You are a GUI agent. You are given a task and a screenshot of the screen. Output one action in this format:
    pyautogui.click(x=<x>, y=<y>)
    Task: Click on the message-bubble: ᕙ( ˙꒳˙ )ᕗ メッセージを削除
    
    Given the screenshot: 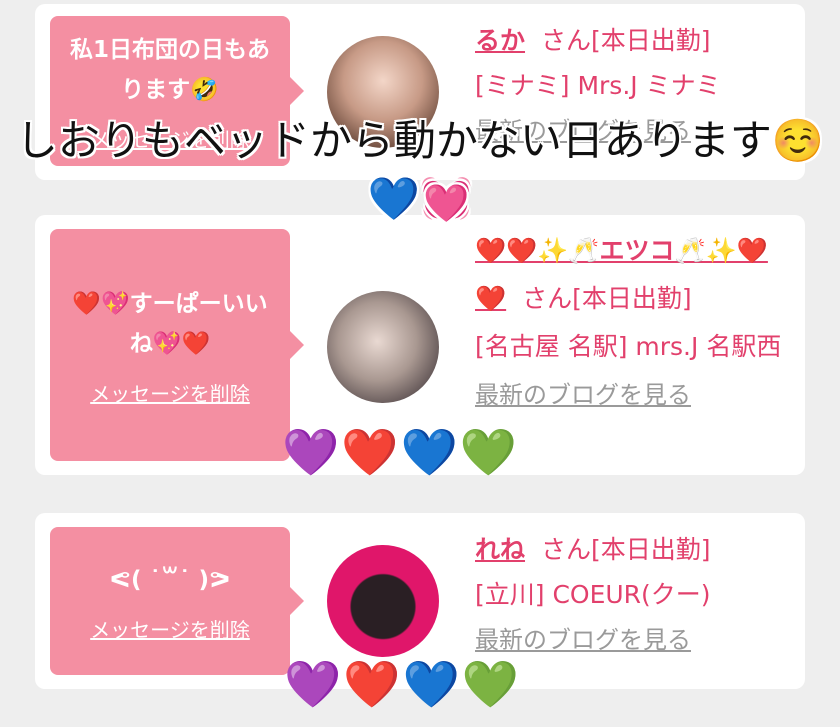 What is the action you would take?
    pyautogui.click(x=177, y=601)
    